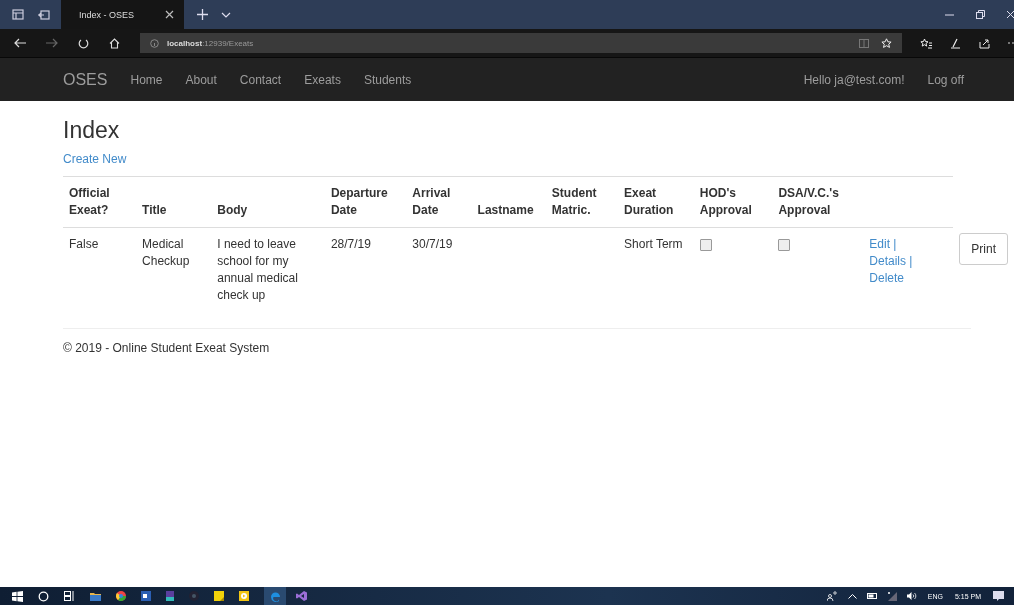  I want to click on log-off-link: Log off, so click(945, 79).